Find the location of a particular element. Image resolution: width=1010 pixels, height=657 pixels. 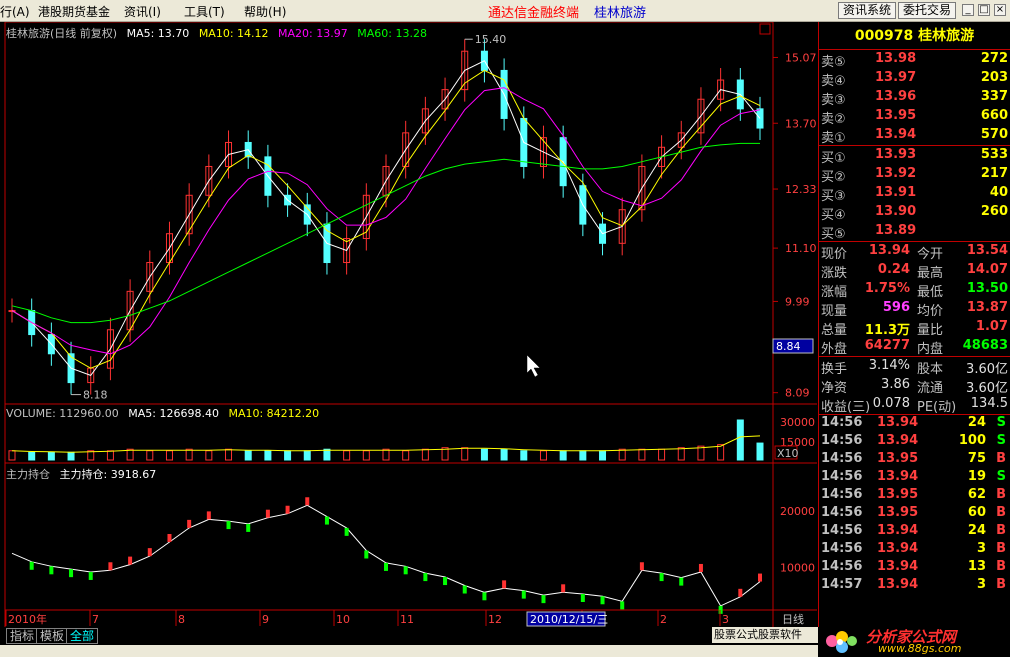

stat-value: 48683 is located at coordinates (985, 345).